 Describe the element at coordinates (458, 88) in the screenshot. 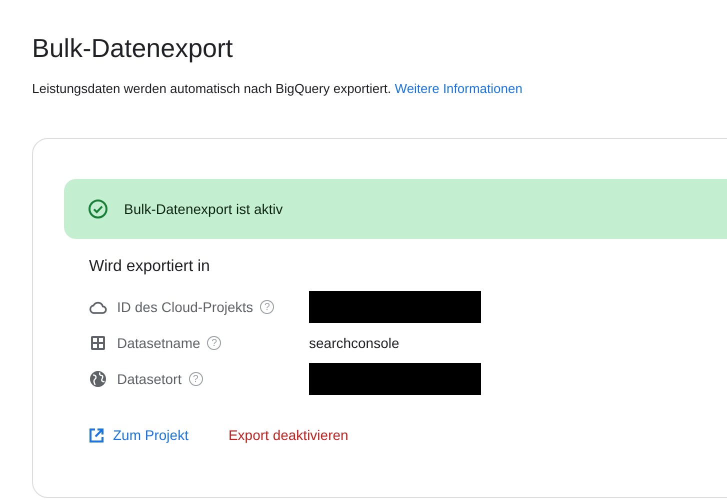

I see `more-info-link: Weitere Informationen` at that location.